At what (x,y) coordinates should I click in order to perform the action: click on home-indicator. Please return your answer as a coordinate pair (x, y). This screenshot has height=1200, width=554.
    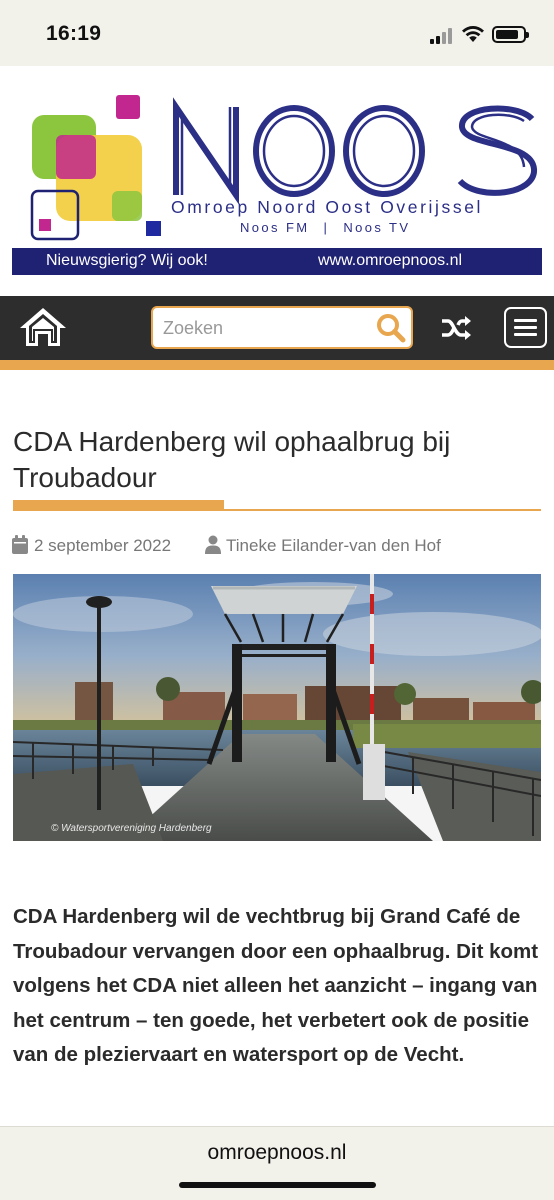
    Looking at the image, I should click on (277, 1185).